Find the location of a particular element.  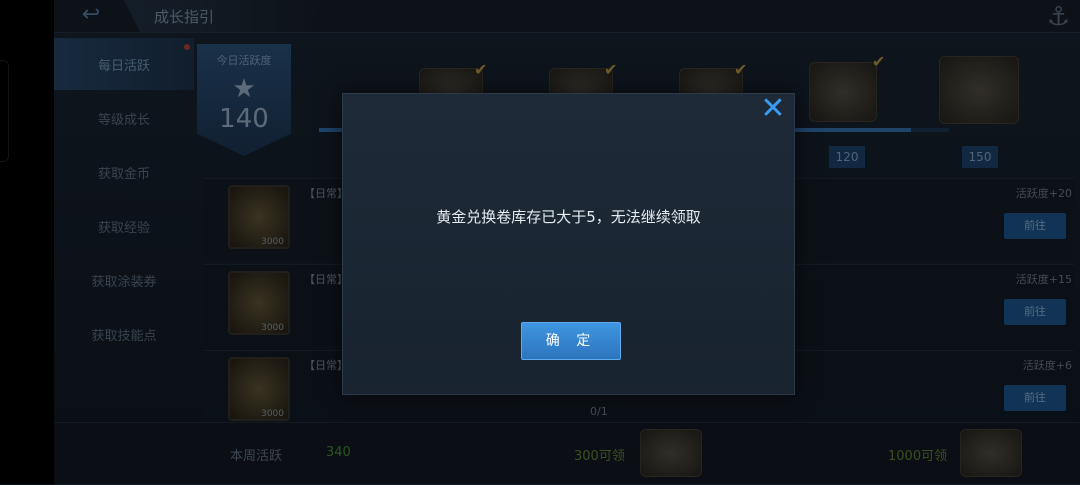

confirm-button: 确 定 is located at coordinates (571, 341).